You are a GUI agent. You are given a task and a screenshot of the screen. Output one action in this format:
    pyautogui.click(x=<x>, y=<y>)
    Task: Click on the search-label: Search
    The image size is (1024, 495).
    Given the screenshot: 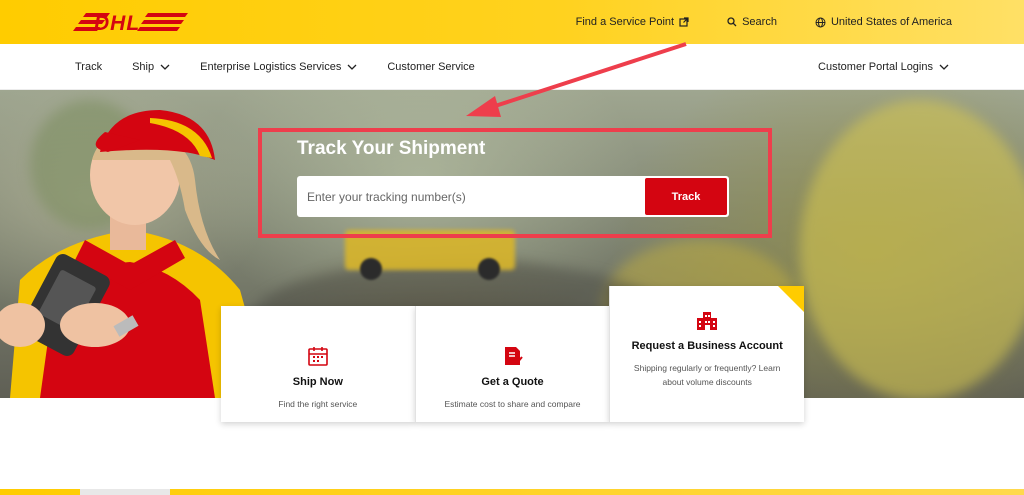 What is the action you would take?
    pyautogui.click(x=759, y=22)
    